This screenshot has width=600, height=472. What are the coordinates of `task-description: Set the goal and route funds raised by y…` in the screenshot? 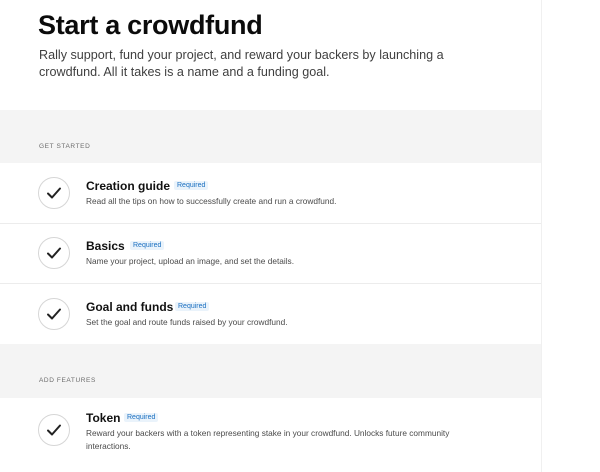 It's located at (187, 322).